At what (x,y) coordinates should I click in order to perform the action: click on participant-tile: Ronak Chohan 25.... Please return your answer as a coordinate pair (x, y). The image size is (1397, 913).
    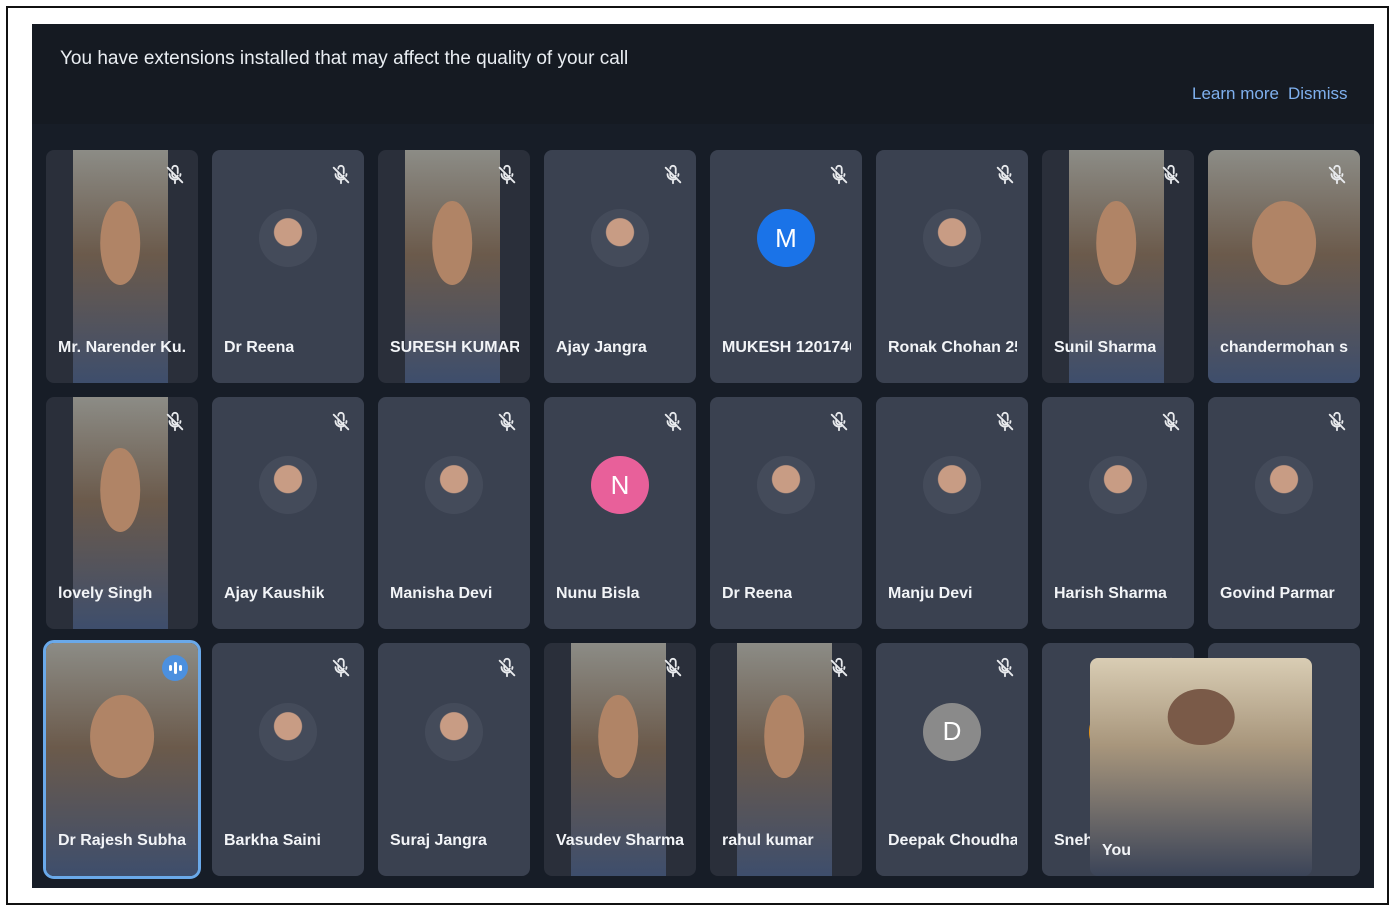
    Looking at the image, I should click on (952, 266).